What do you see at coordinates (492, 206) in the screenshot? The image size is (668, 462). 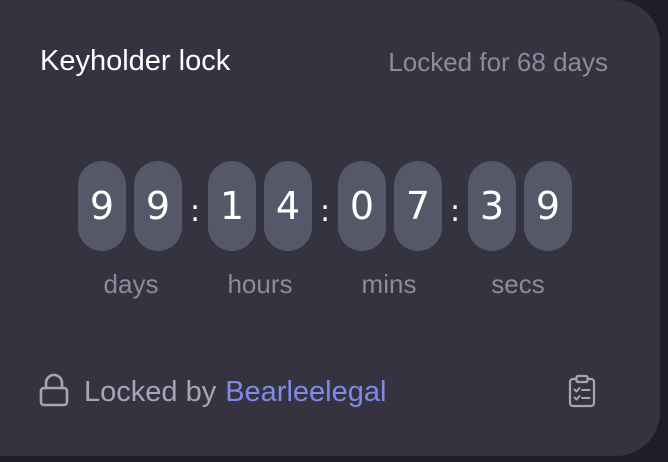 I see `secs-digit-1: 3` at bounding box center [492, 206].